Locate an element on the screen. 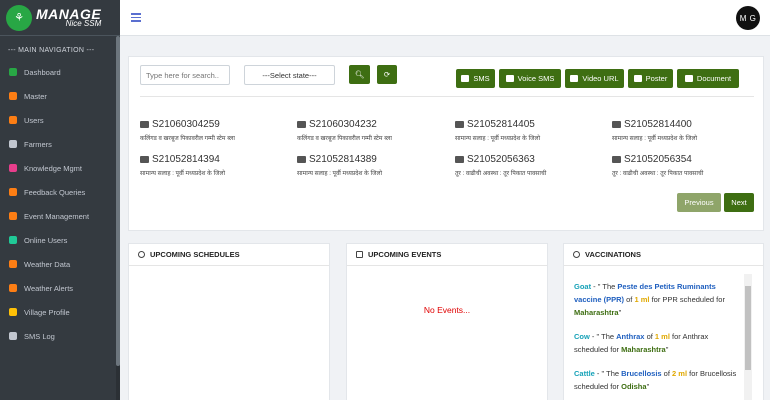 This screenshot has width=770, height=400. previous-button: Previous is located at coordinates (699, 202).